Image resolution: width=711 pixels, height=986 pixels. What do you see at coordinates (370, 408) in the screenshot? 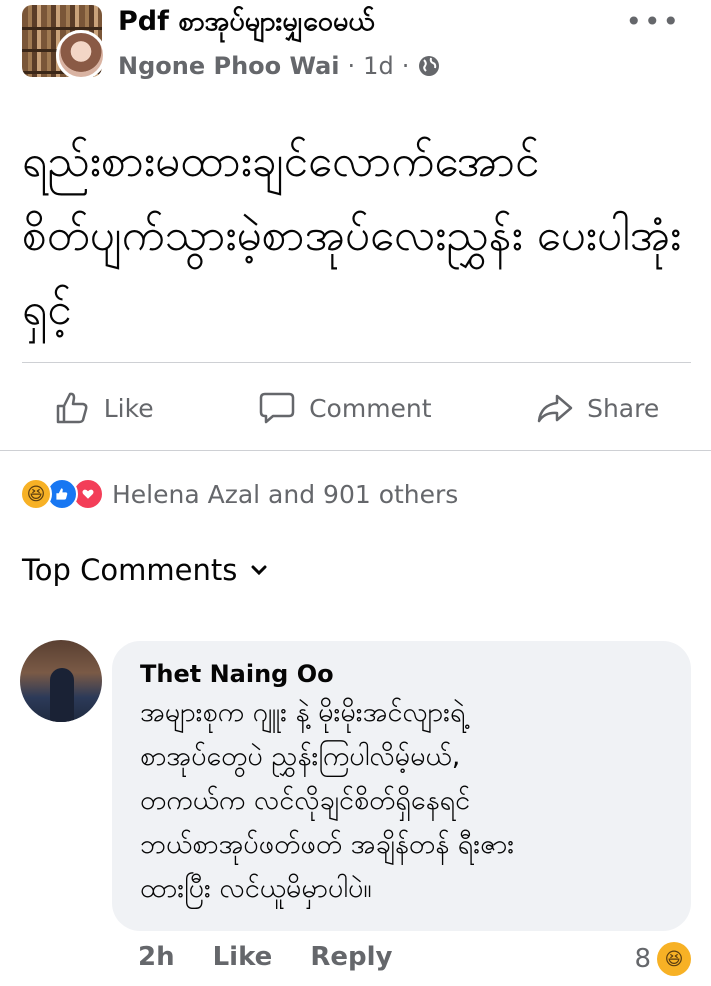
I see `comment-label: Comment` at bounding box center [370, 408].